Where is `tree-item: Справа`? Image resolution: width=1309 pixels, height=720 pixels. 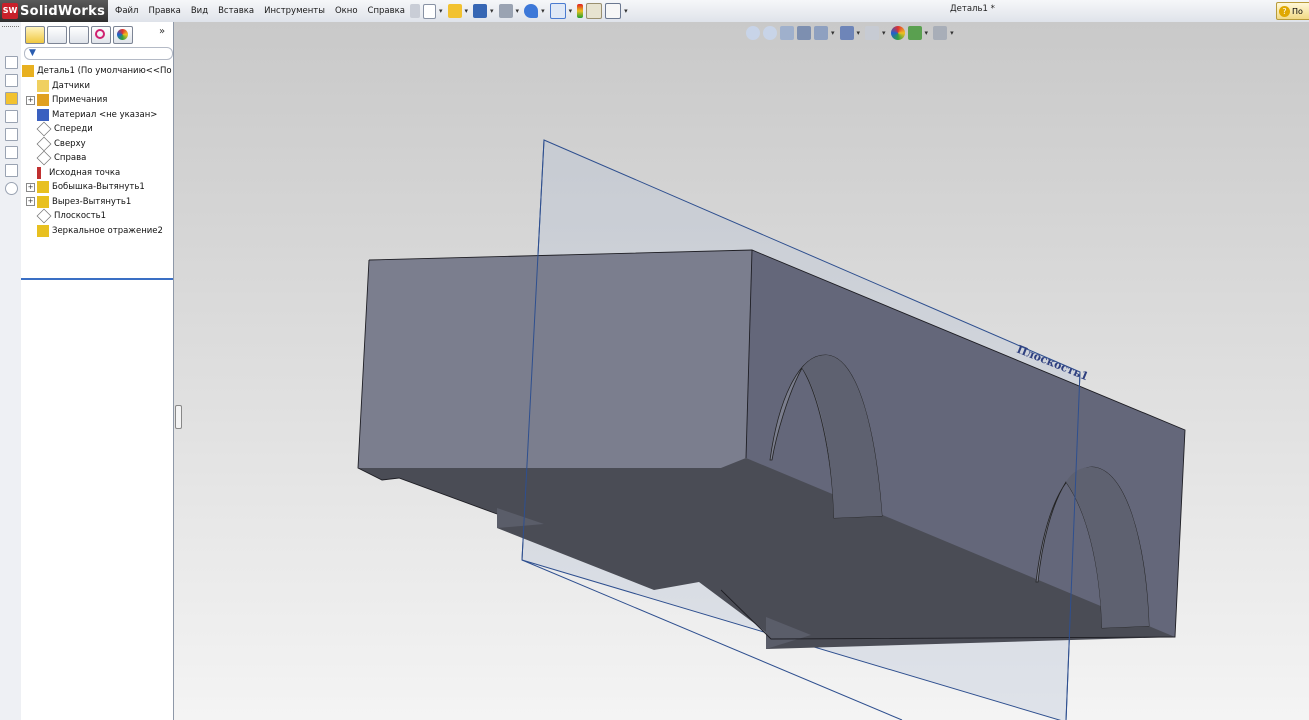
tree-item: Справа is located at coordinates (56, 158).